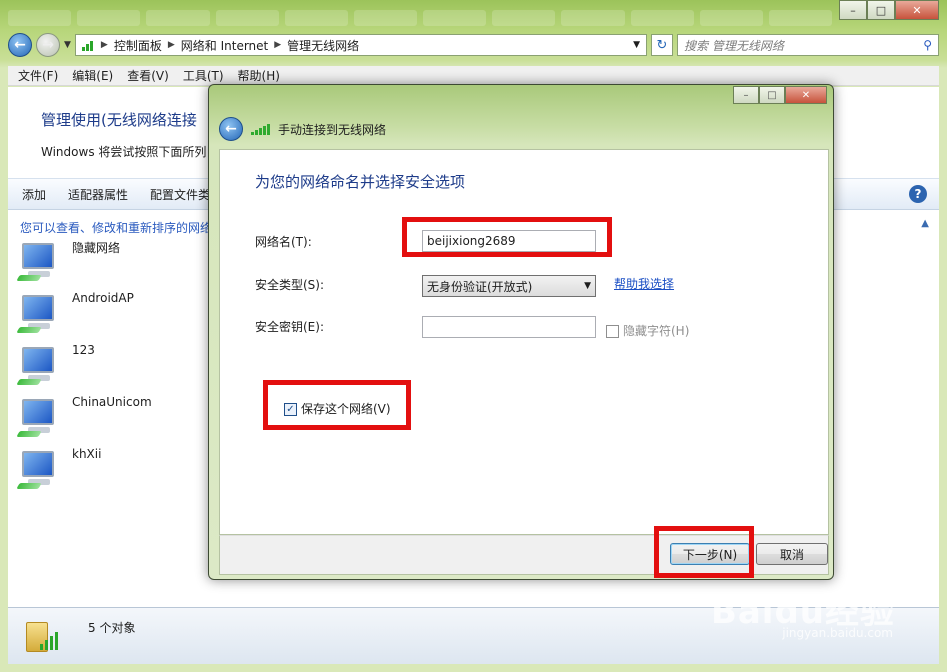  Describe the element at coordinates (84, 473) in the screenshot. I see `list-item: khXii` at that location.